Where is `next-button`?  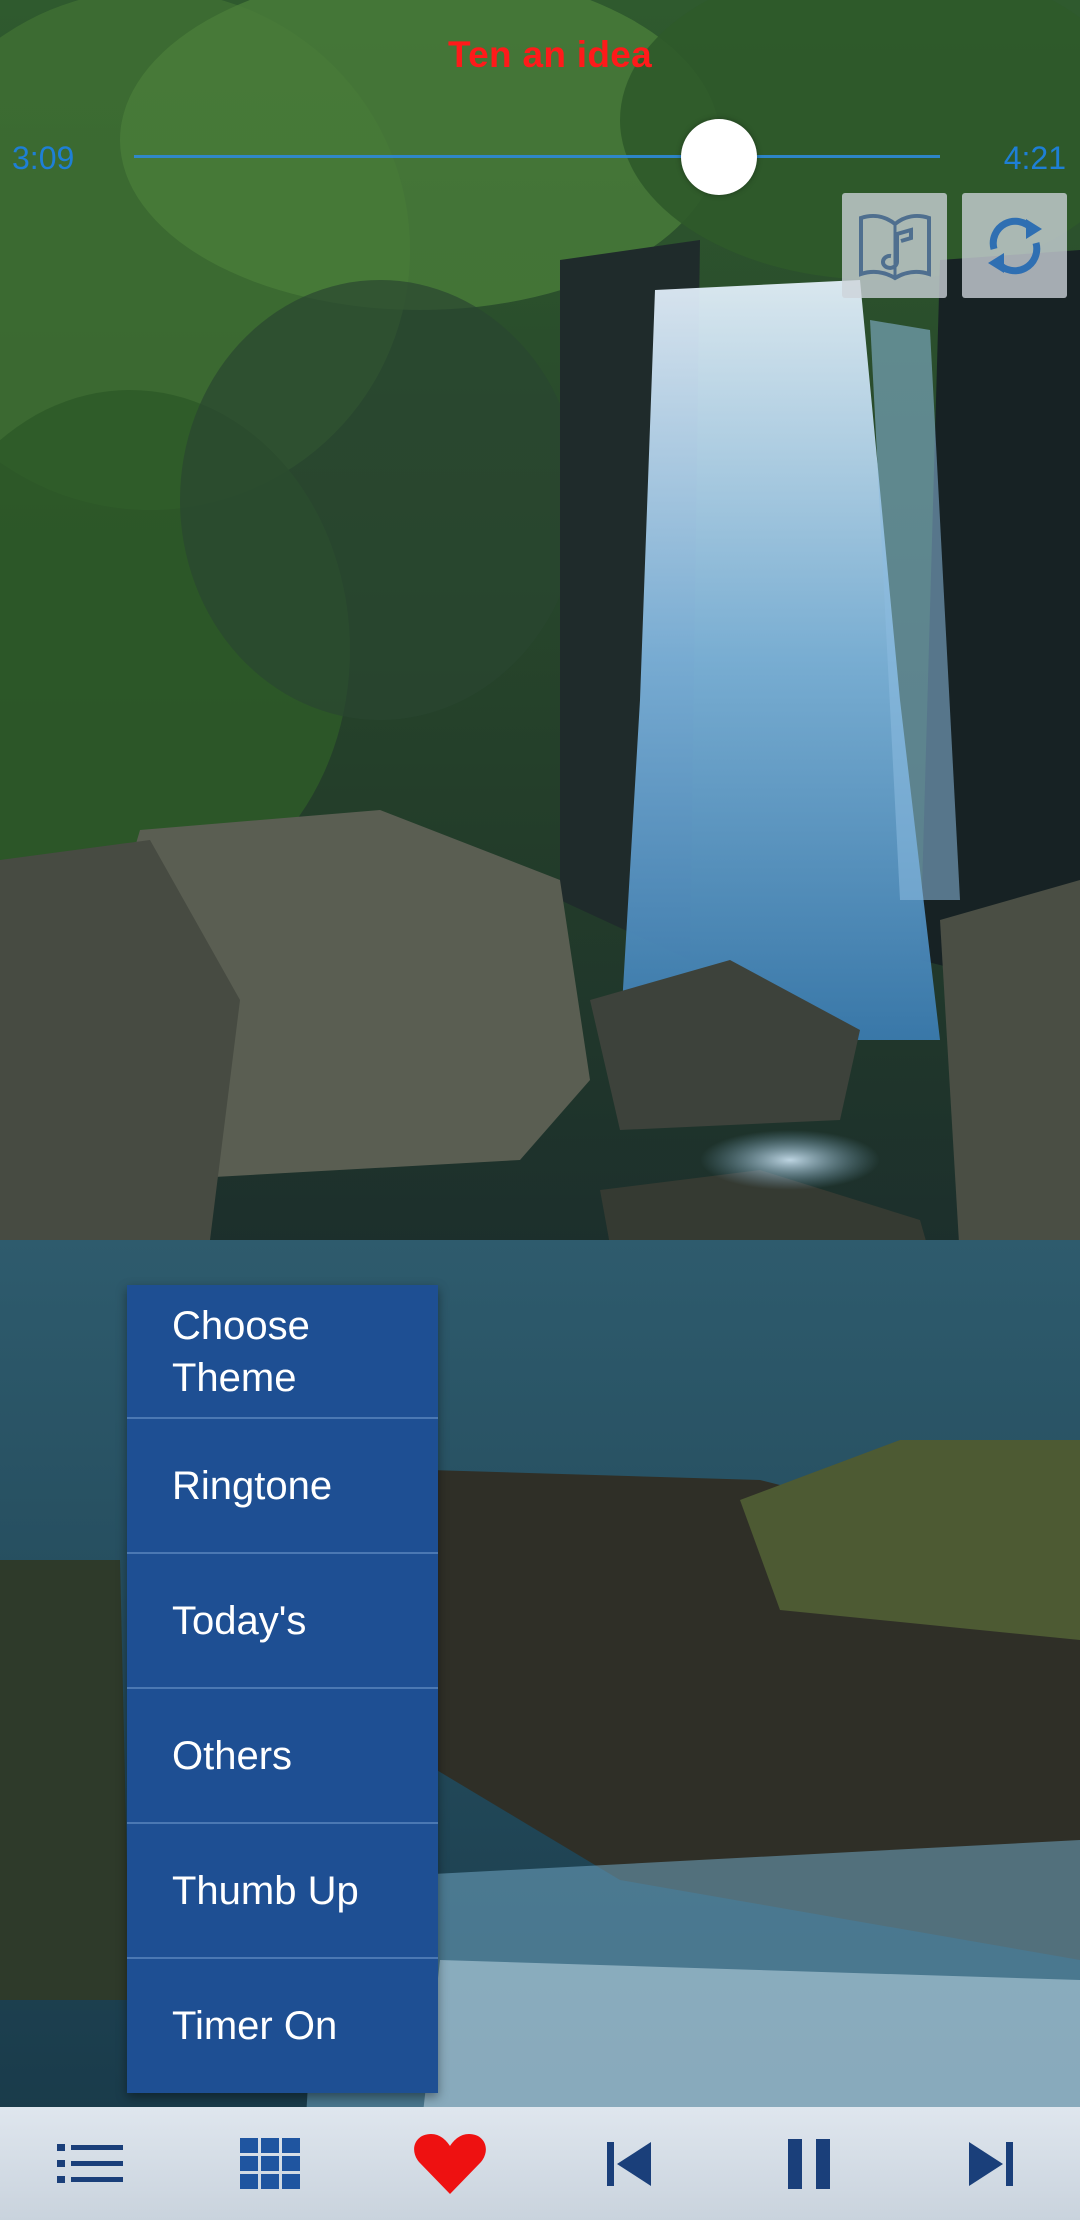
next-button is located at coordinates (990, 2164).